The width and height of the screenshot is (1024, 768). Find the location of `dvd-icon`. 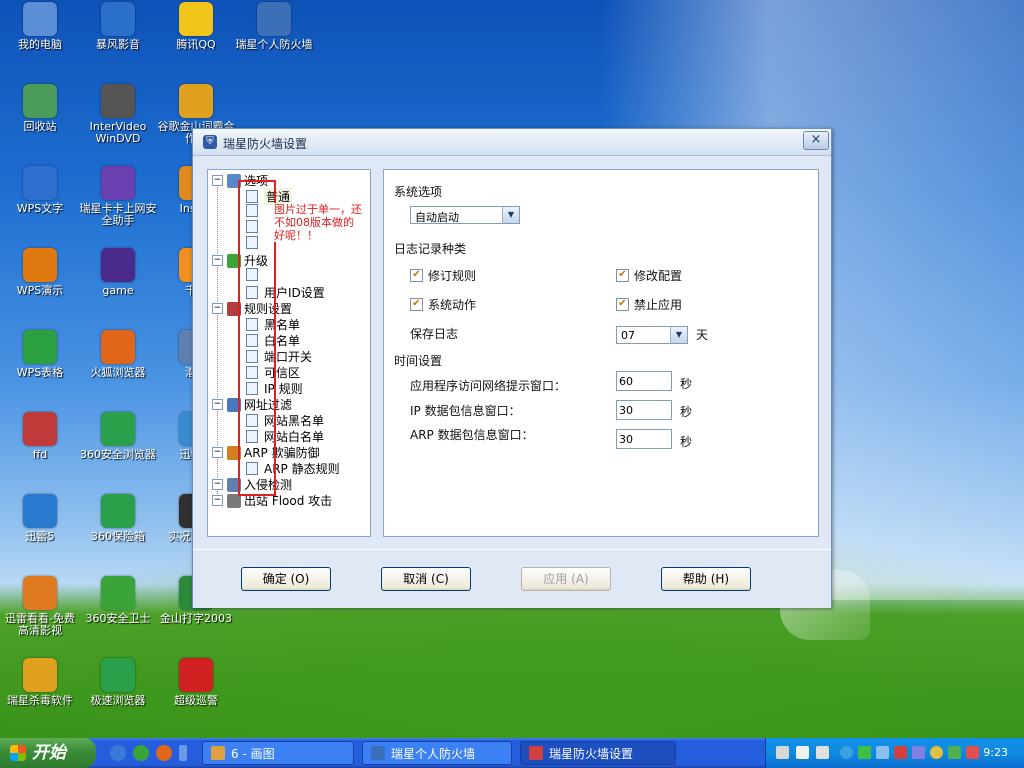

dvd-icon is located at coordinates (118, 101).